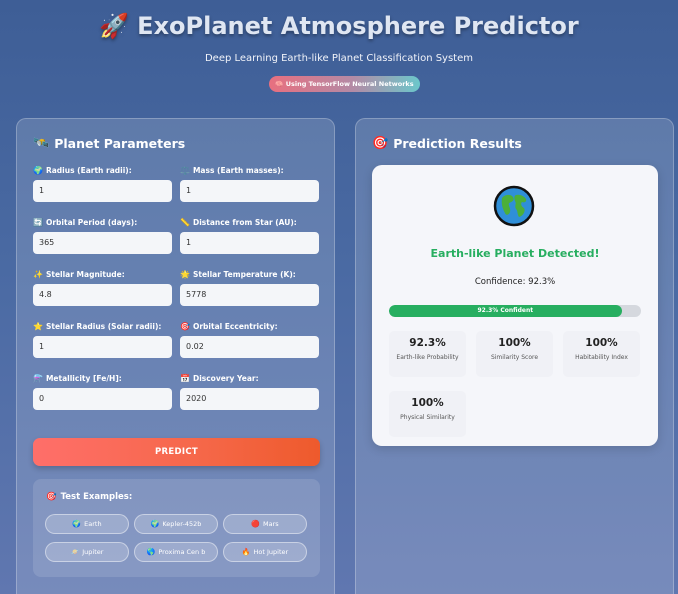 The height and width of the screenshot is (594, 678). I want to click on metric-physical-similarity: 100% Physical Similarity, so click(427, 414).